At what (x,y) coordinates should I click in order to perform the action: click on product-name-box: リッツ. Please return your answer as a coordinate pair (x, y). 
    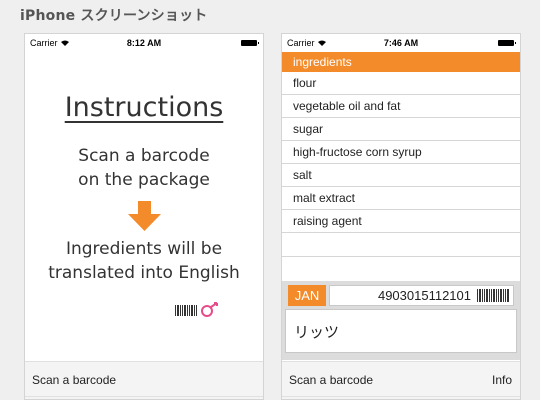
    Looking at the image, I should click on (401, 331).